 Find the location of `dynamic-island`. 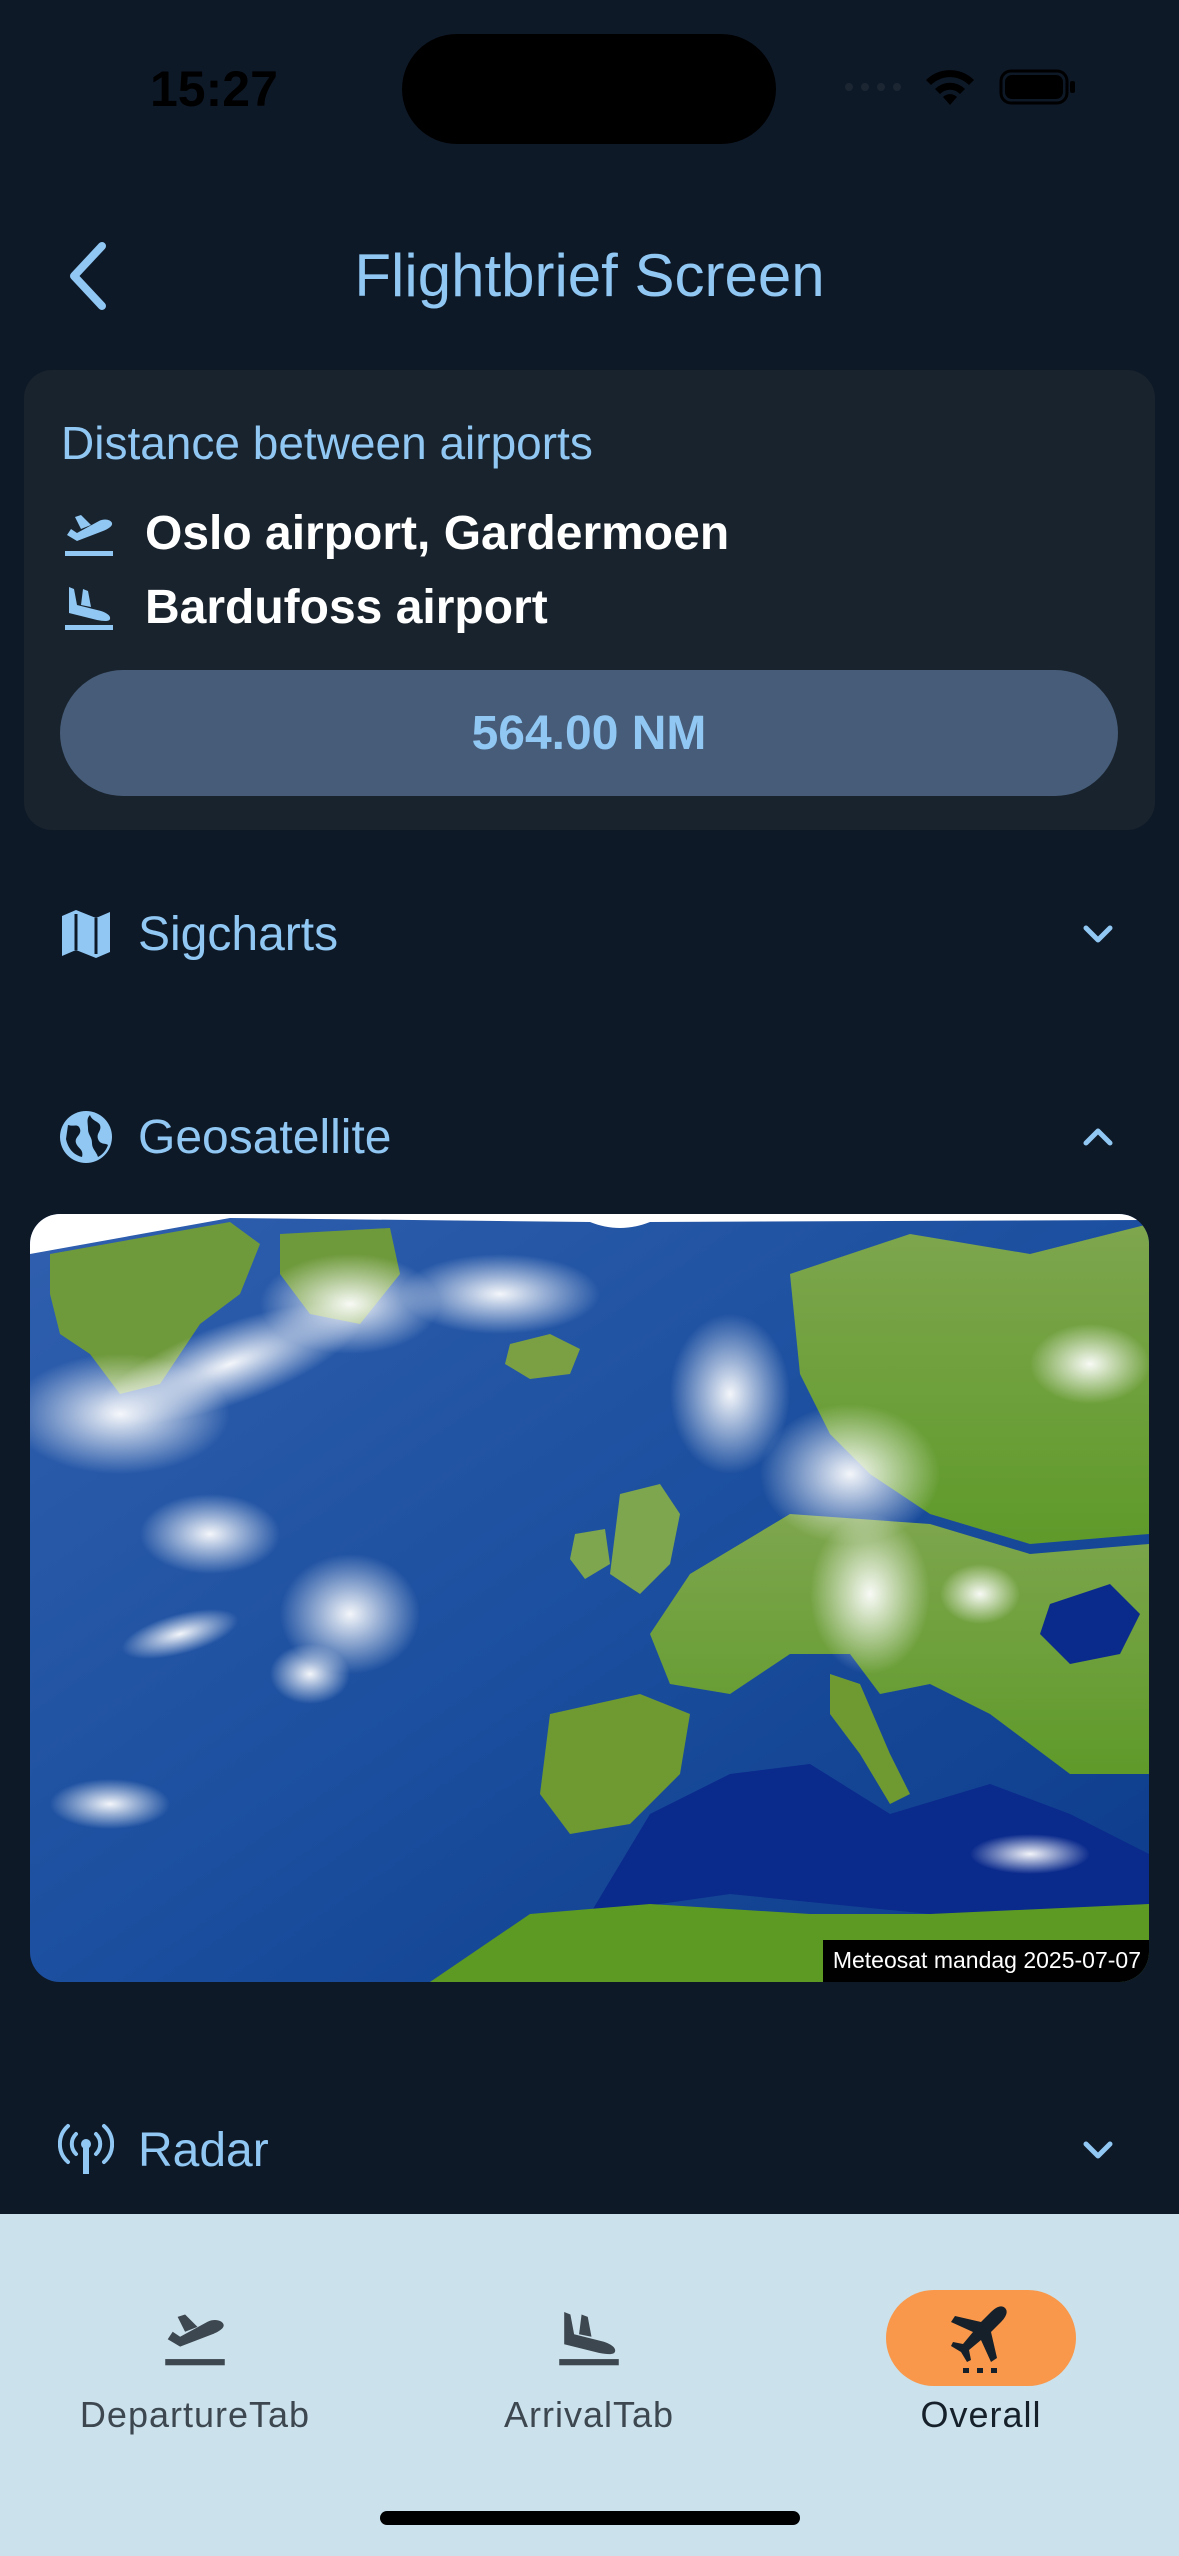

dynamic-island is located at coordinates (589, 89).